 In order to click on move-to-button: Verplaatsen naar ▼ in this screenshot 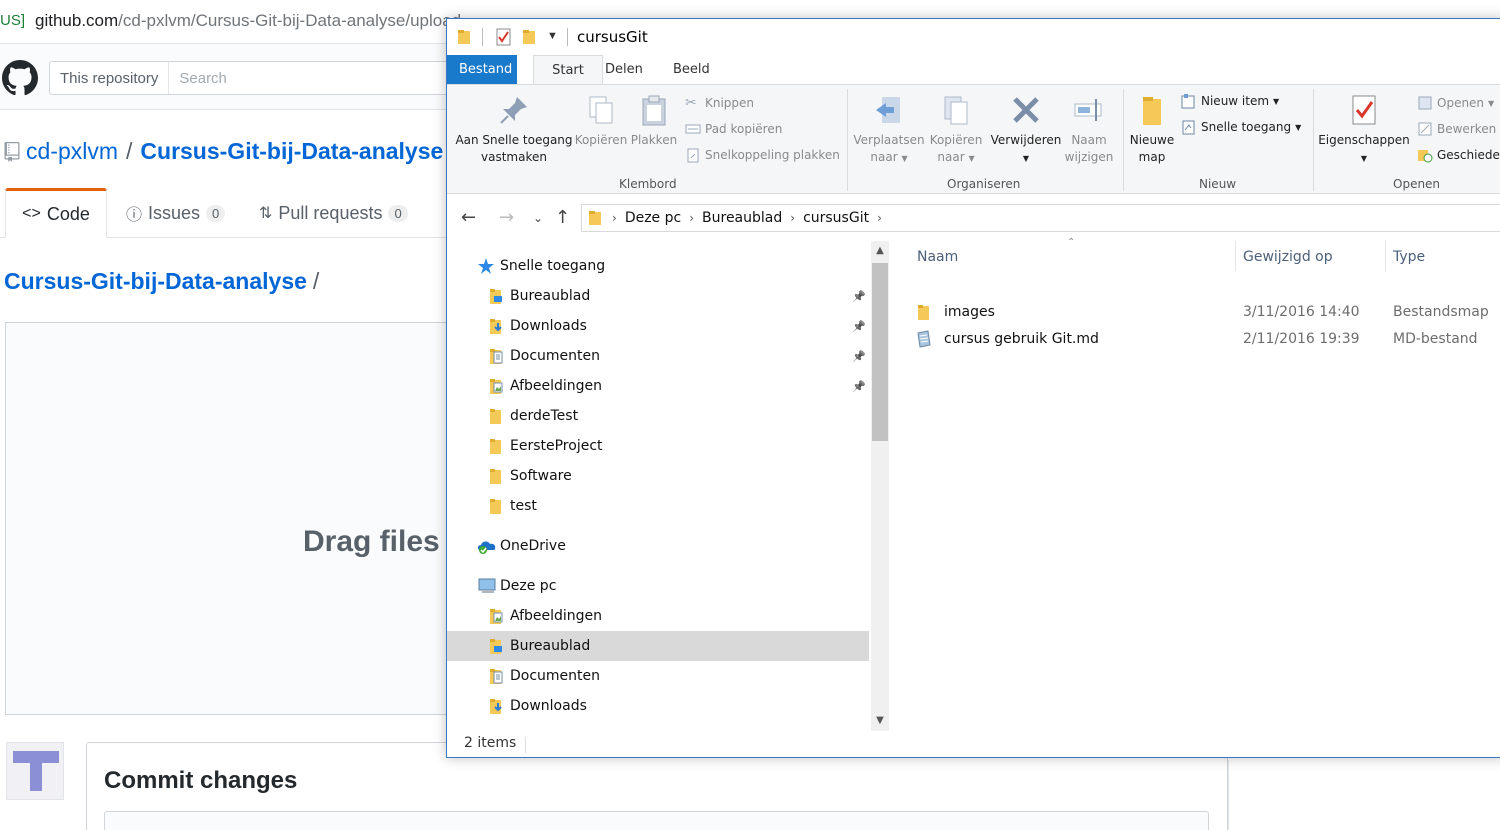, I will do `click(889, 130)`.